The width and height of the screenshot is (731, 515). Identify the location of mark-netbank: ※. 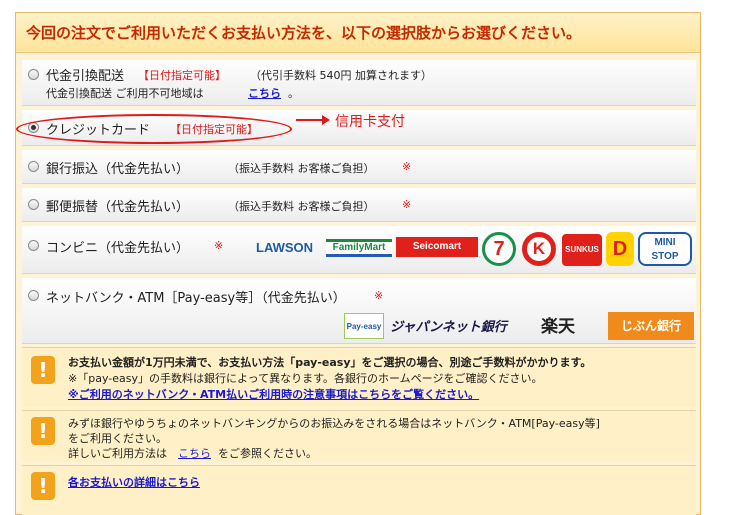
(379, 295).